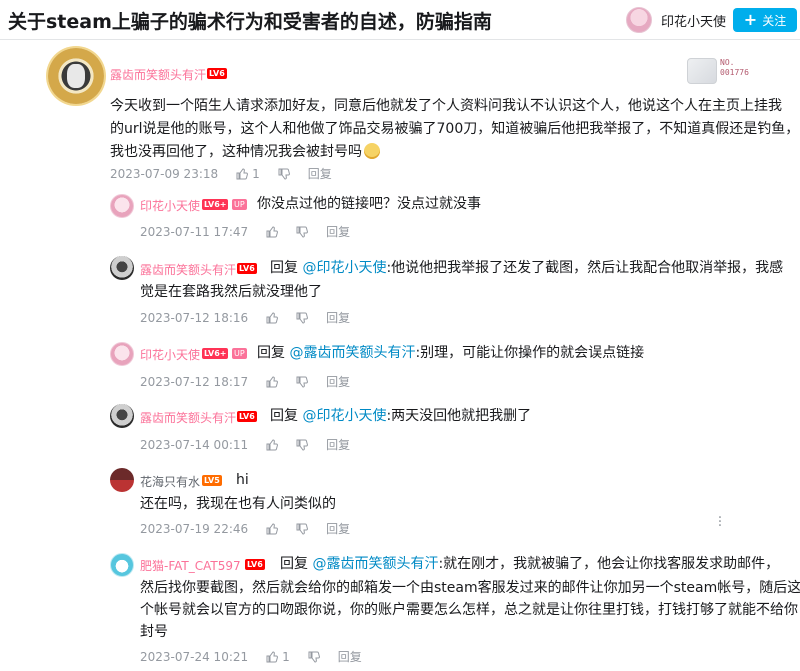 This screenshot has height=671, width=800. I want to click on level-badge: LV5, so click(212, 480).